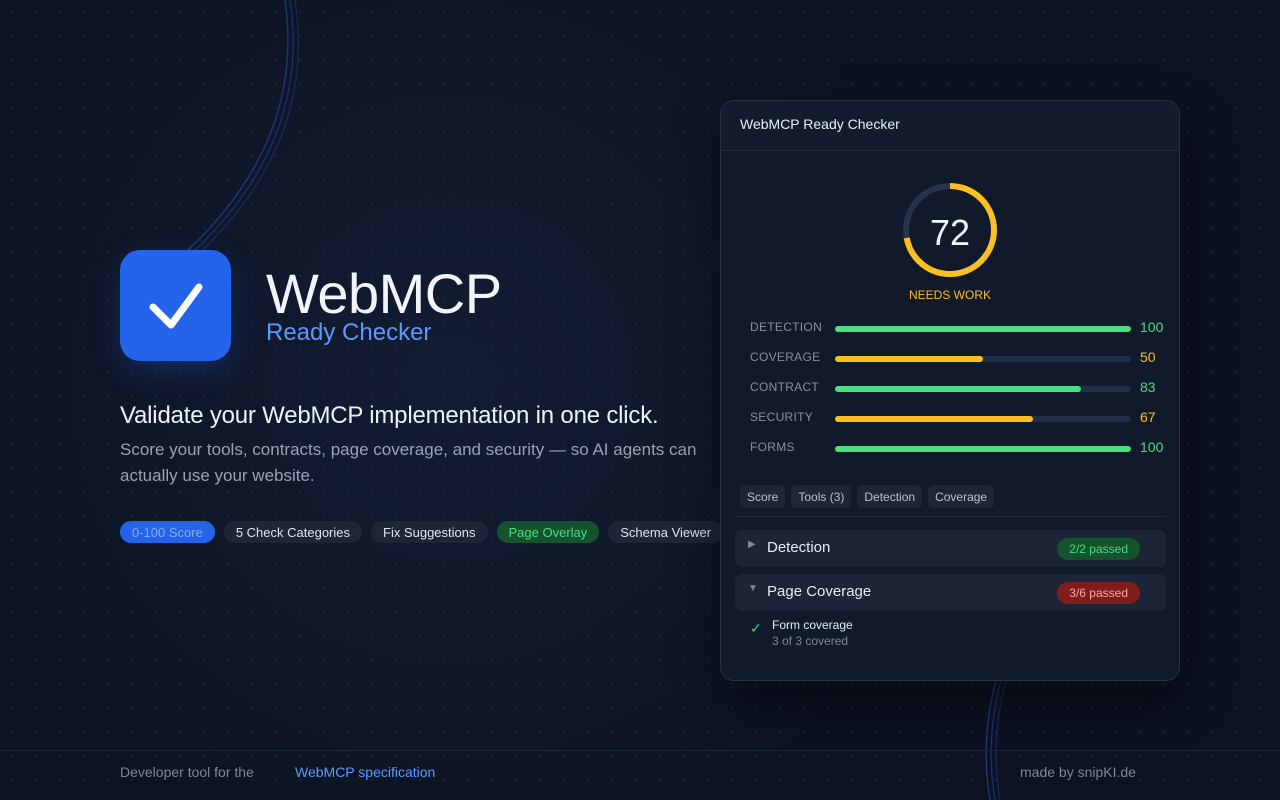 The width and height of the screenshot is (1280, 800). I want to click on app-logo, so click(175, 305).